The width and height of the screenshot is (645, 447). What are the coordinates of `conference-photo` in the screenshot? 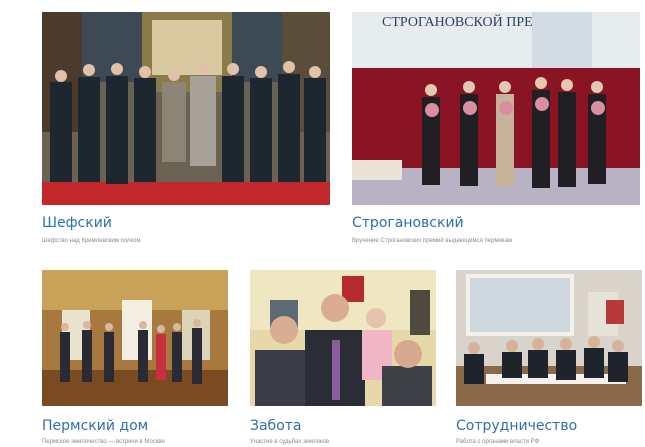 It's located at (549, 338).